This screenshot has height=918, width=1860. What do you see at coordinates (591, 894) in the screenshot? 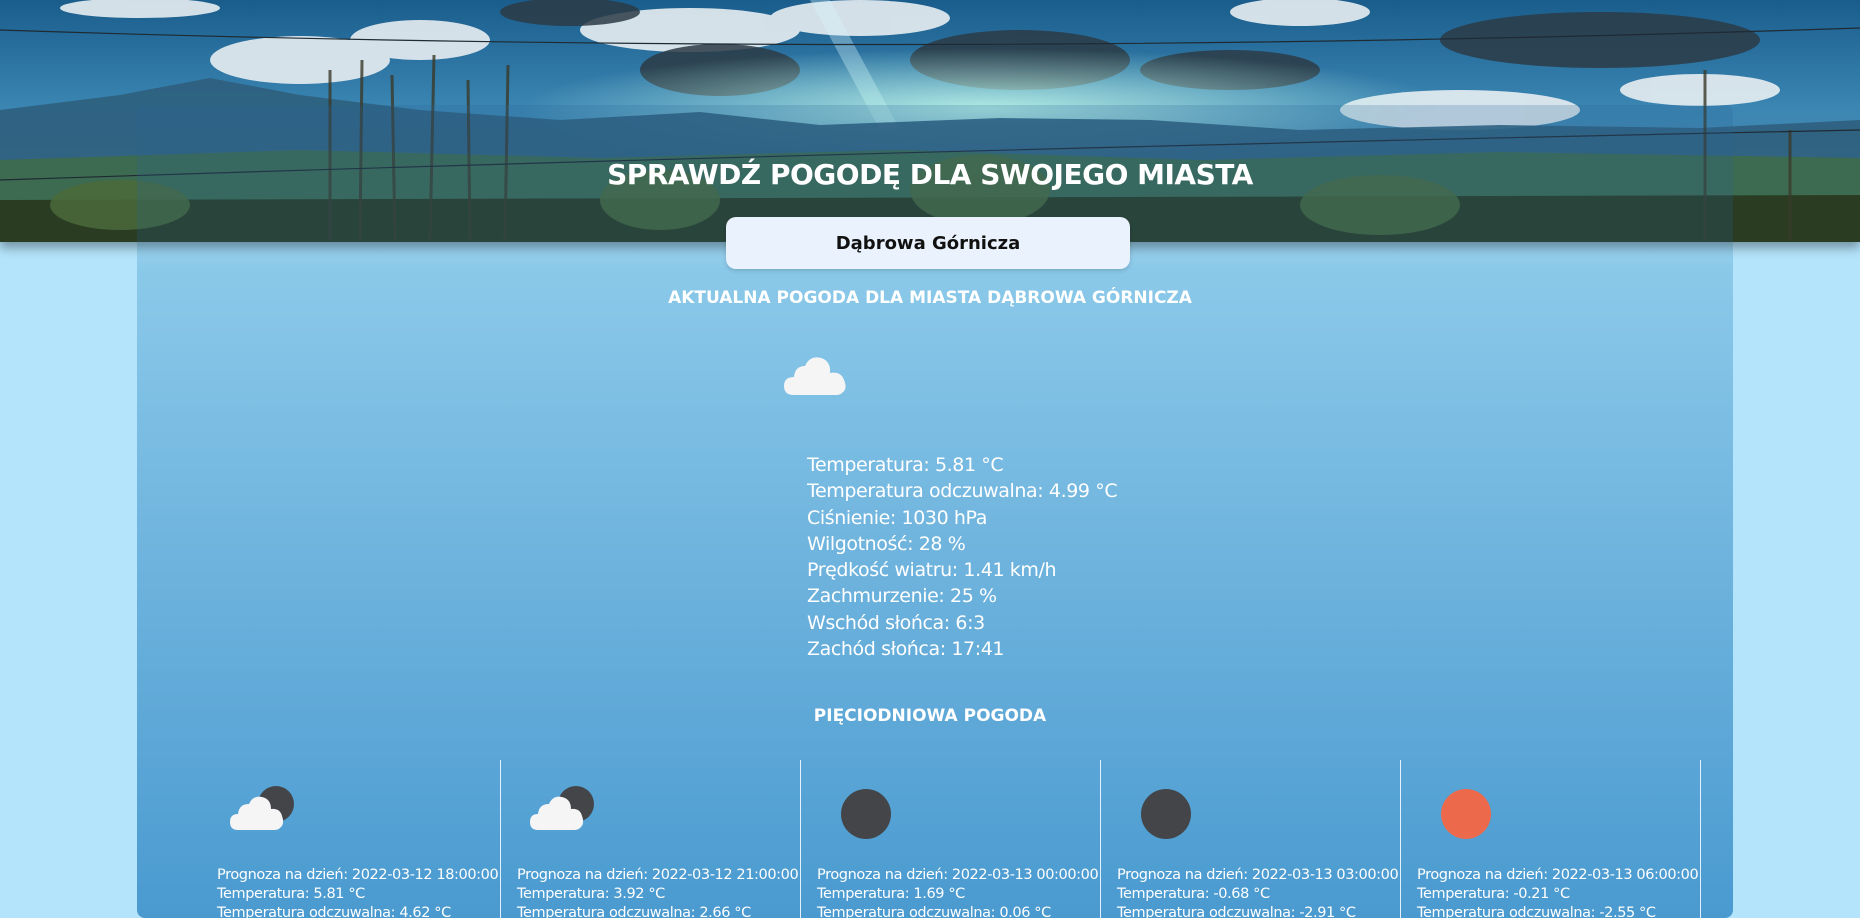
I see `forecast-temperature: Temperatura: 3.92 °C` at bounding box center [591, 894].